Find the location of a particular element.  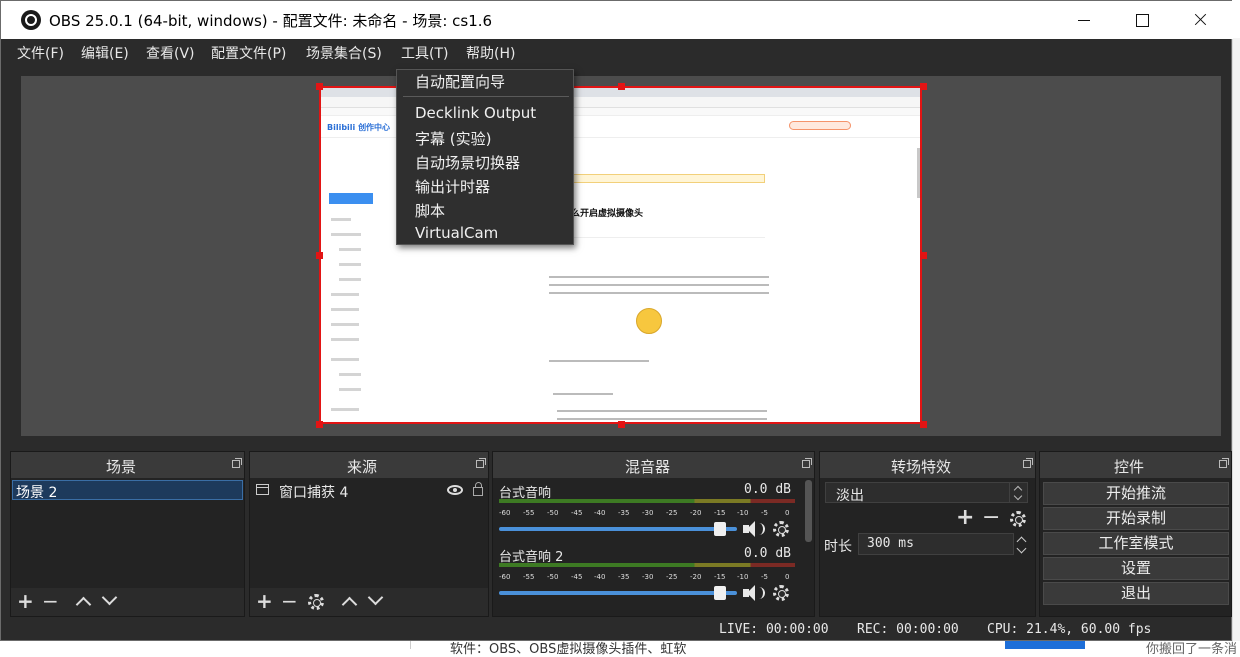

meter-tick-label: -20 is located at coordinates (696, 513).